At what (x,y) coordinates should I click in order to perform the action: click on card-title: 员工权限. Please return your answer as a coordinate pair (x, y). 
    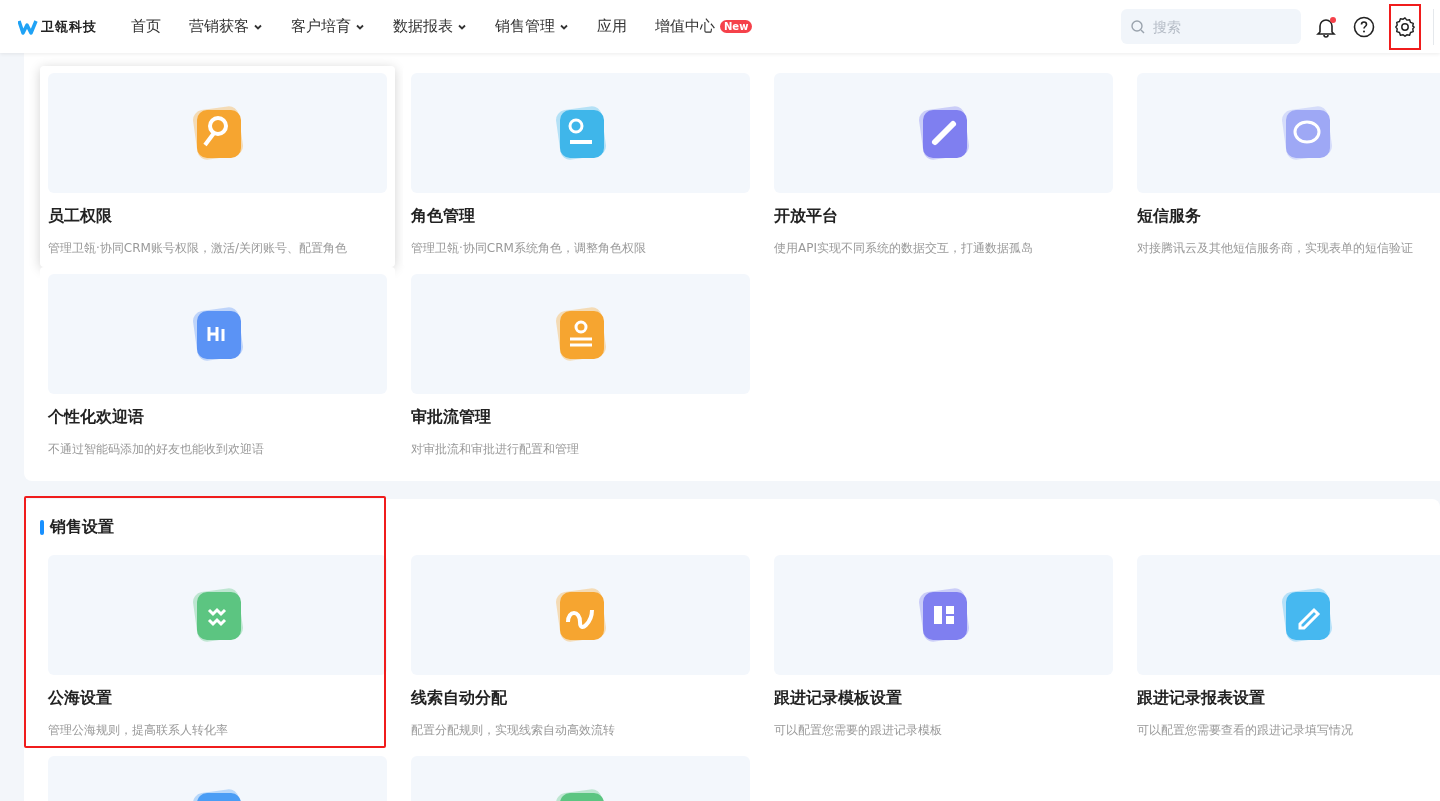
    Looking at the image, I should click on (80, 216).